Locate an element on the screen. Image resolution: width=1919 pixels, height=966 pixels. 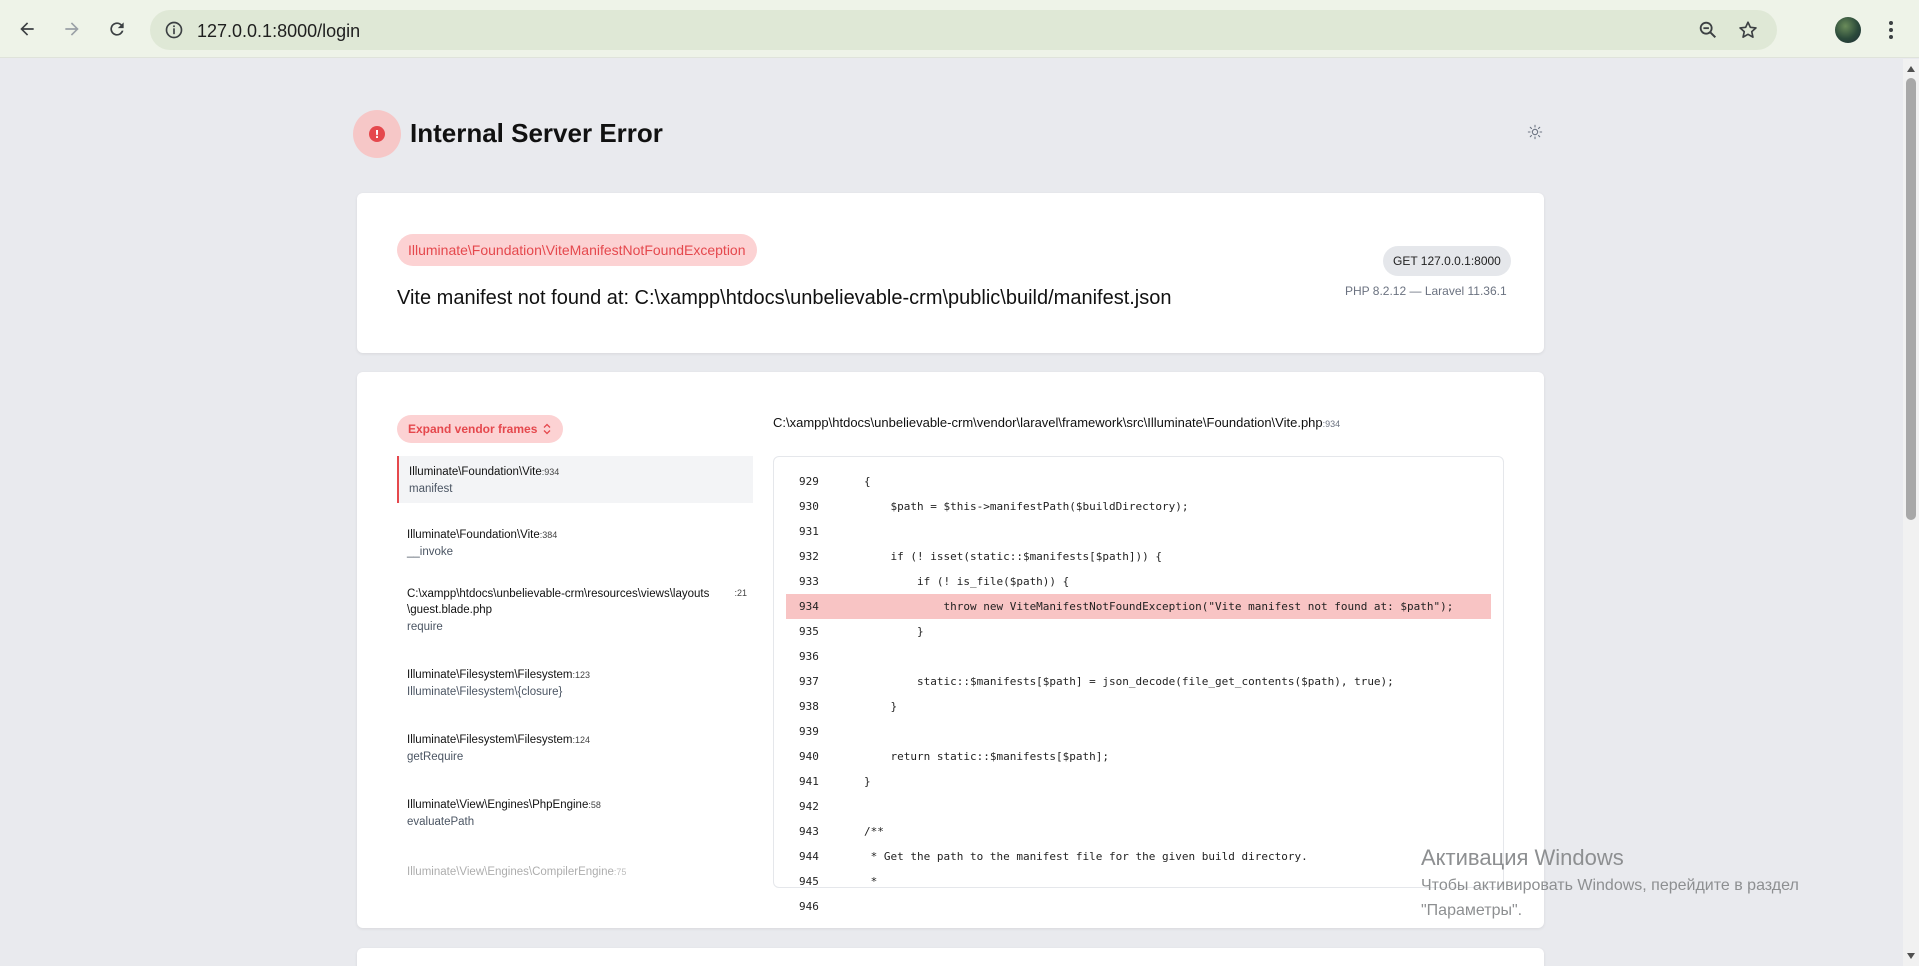
frame-function: manifest is located at coordinates (431, 489).